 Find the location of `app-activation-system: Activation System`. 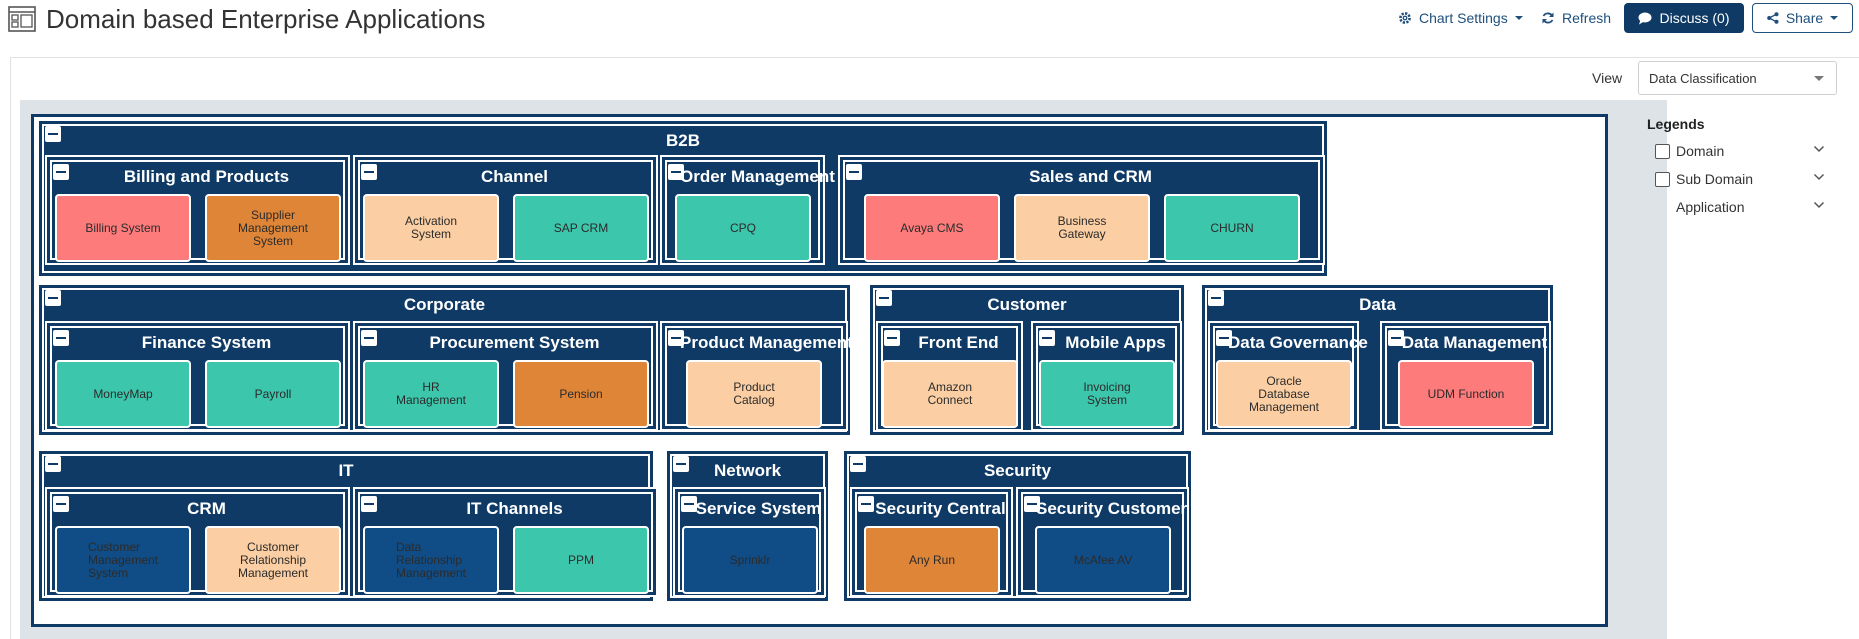

app-activation-system: Activation System is located at coordinates (431, 228).